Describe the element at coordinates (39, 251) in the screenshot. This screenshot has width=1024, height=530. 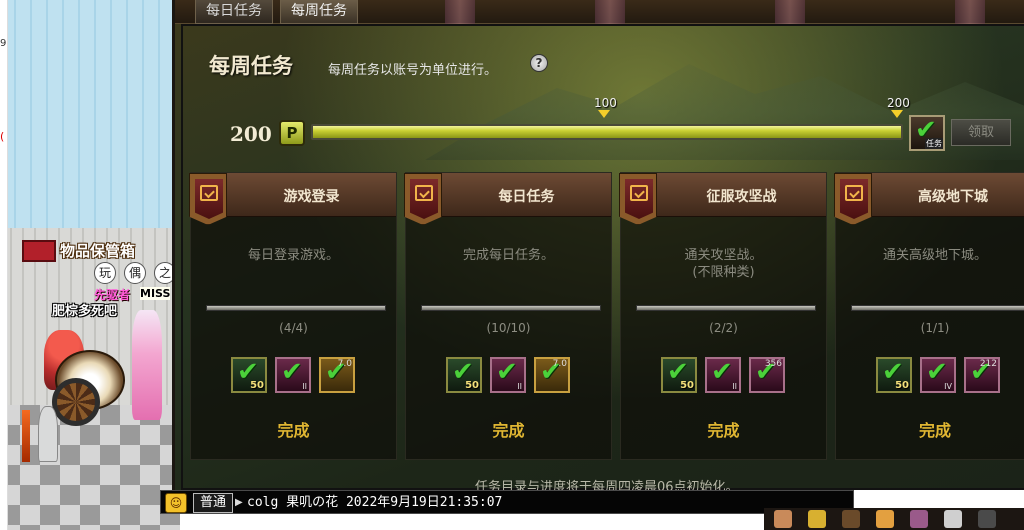
I see `storage-box-icon` at that location.